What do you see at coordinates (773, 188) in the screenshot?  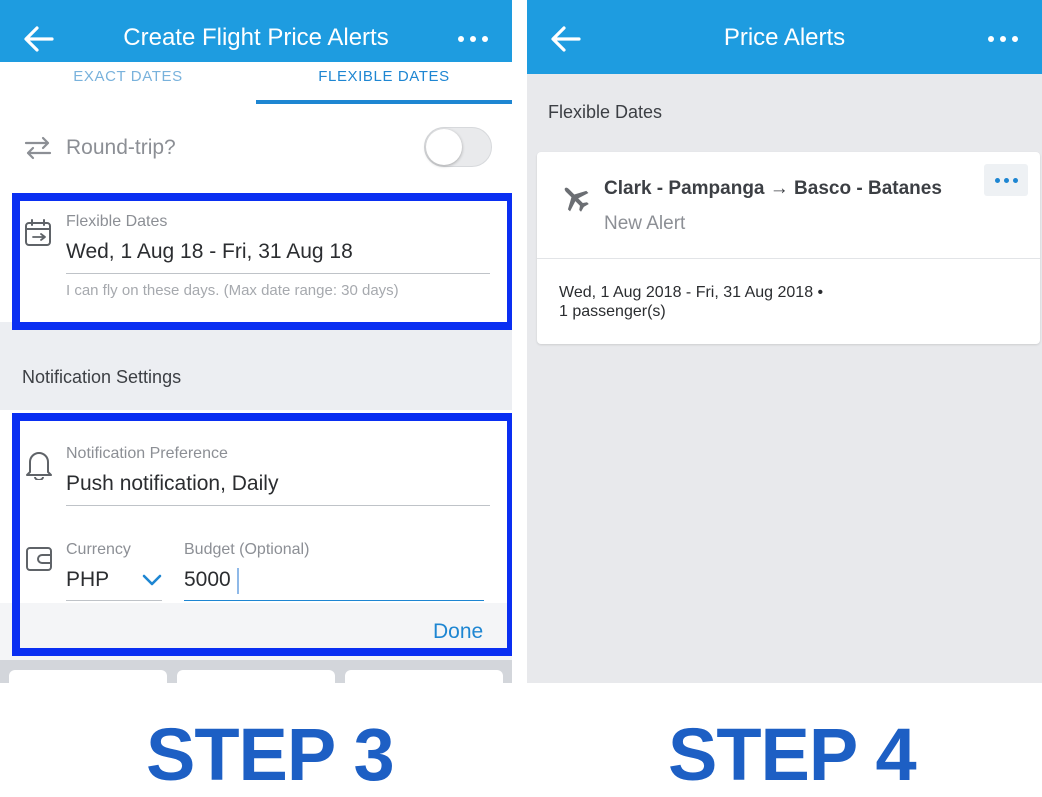 I see `alert-route: Clark - Pampanga → Basco - Batanes` at bounding box center [773, 188].